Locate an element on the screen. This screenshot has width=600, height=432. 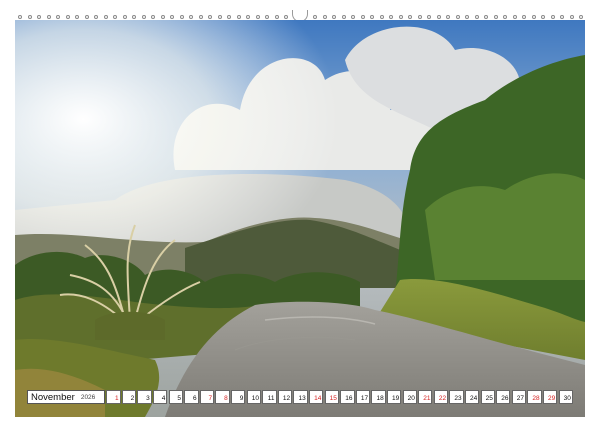
day-number: 10 is located at coordinates (255, 398).